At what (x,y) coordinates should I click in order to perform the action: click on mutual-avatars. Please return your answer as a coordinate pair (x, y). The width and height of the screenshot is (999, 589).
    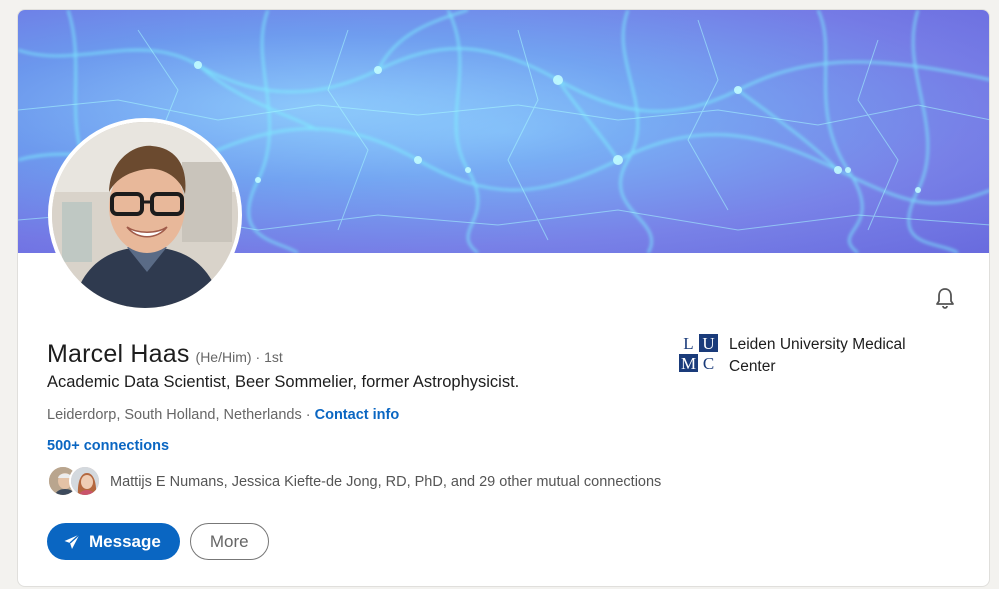
    Looking at the image, I should click on (75, 482).